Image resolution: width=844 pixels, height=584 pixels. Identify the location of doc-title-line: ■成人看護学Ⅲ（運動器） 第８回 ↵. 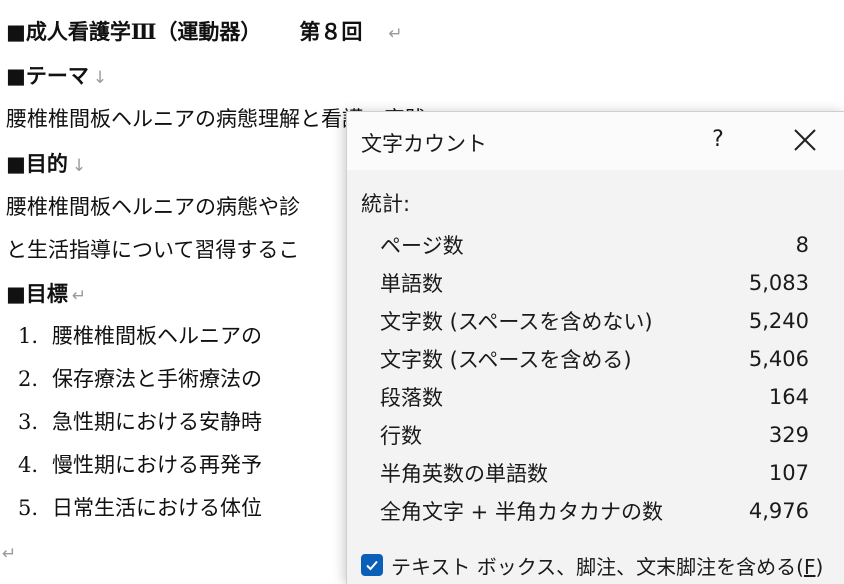
(204, 33).